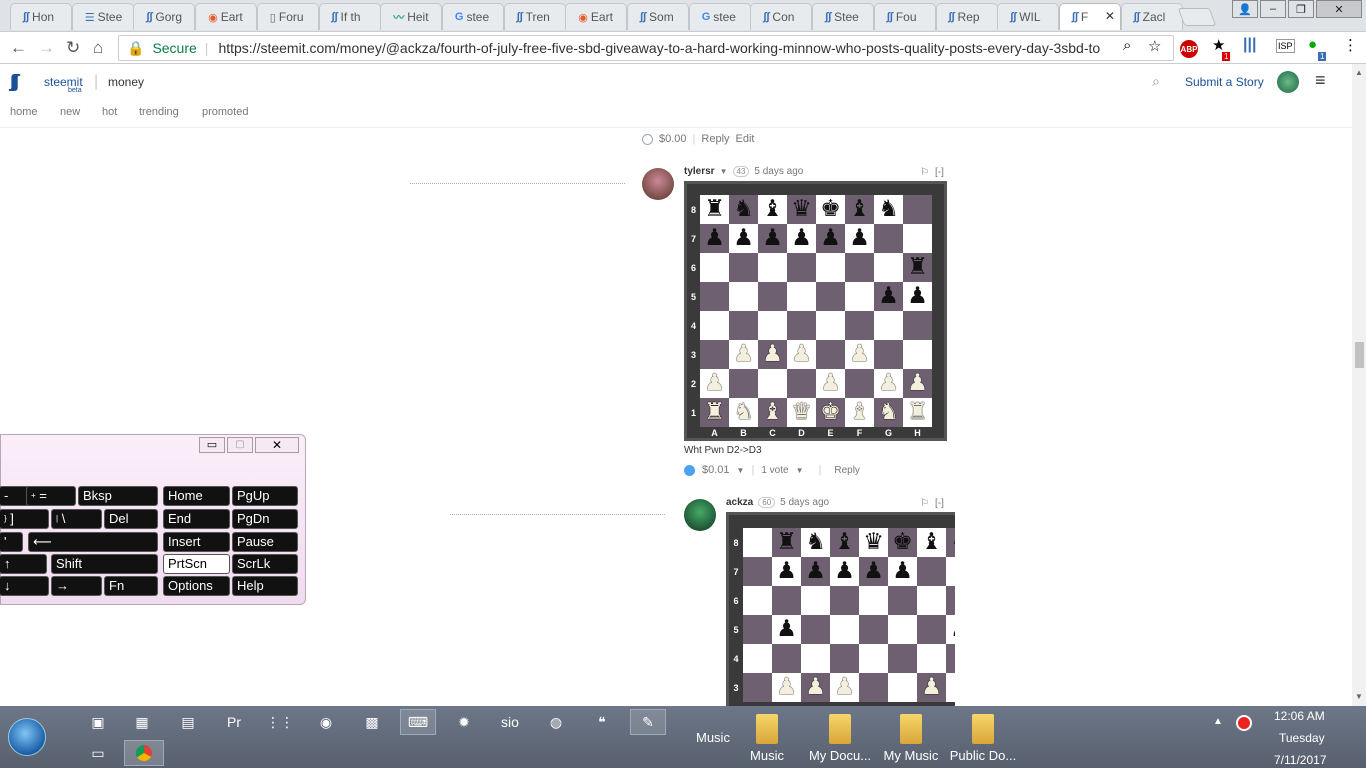 The width and height of the screenshot is (1366, 768). I want to click on votes-dropdown-icon: ▼, so click(800, 470).